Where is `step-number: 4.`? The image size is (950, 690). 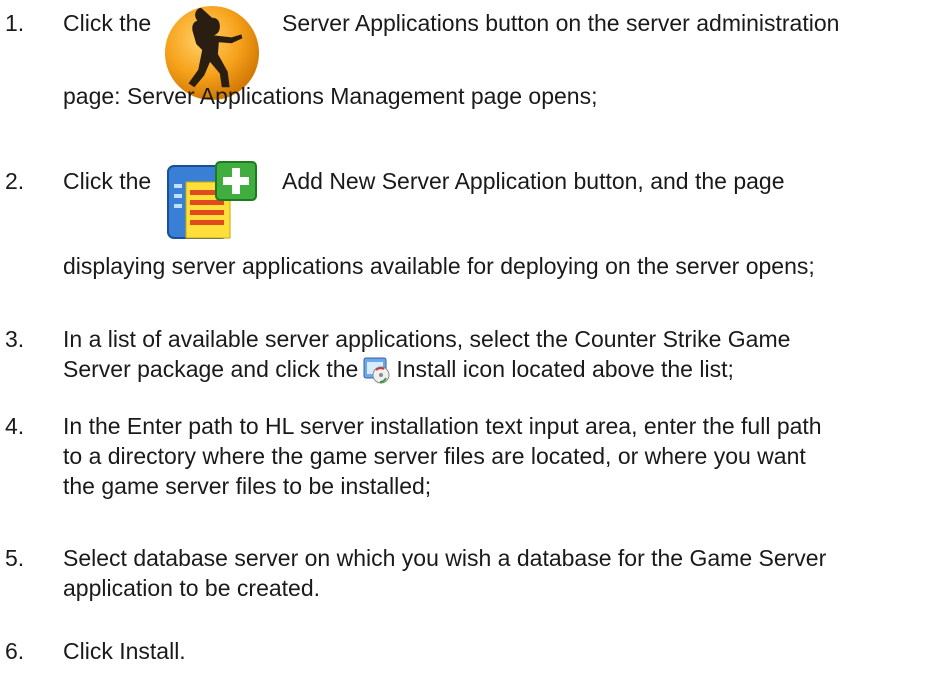
step-number: 4. is located at coordinates (15, 426).